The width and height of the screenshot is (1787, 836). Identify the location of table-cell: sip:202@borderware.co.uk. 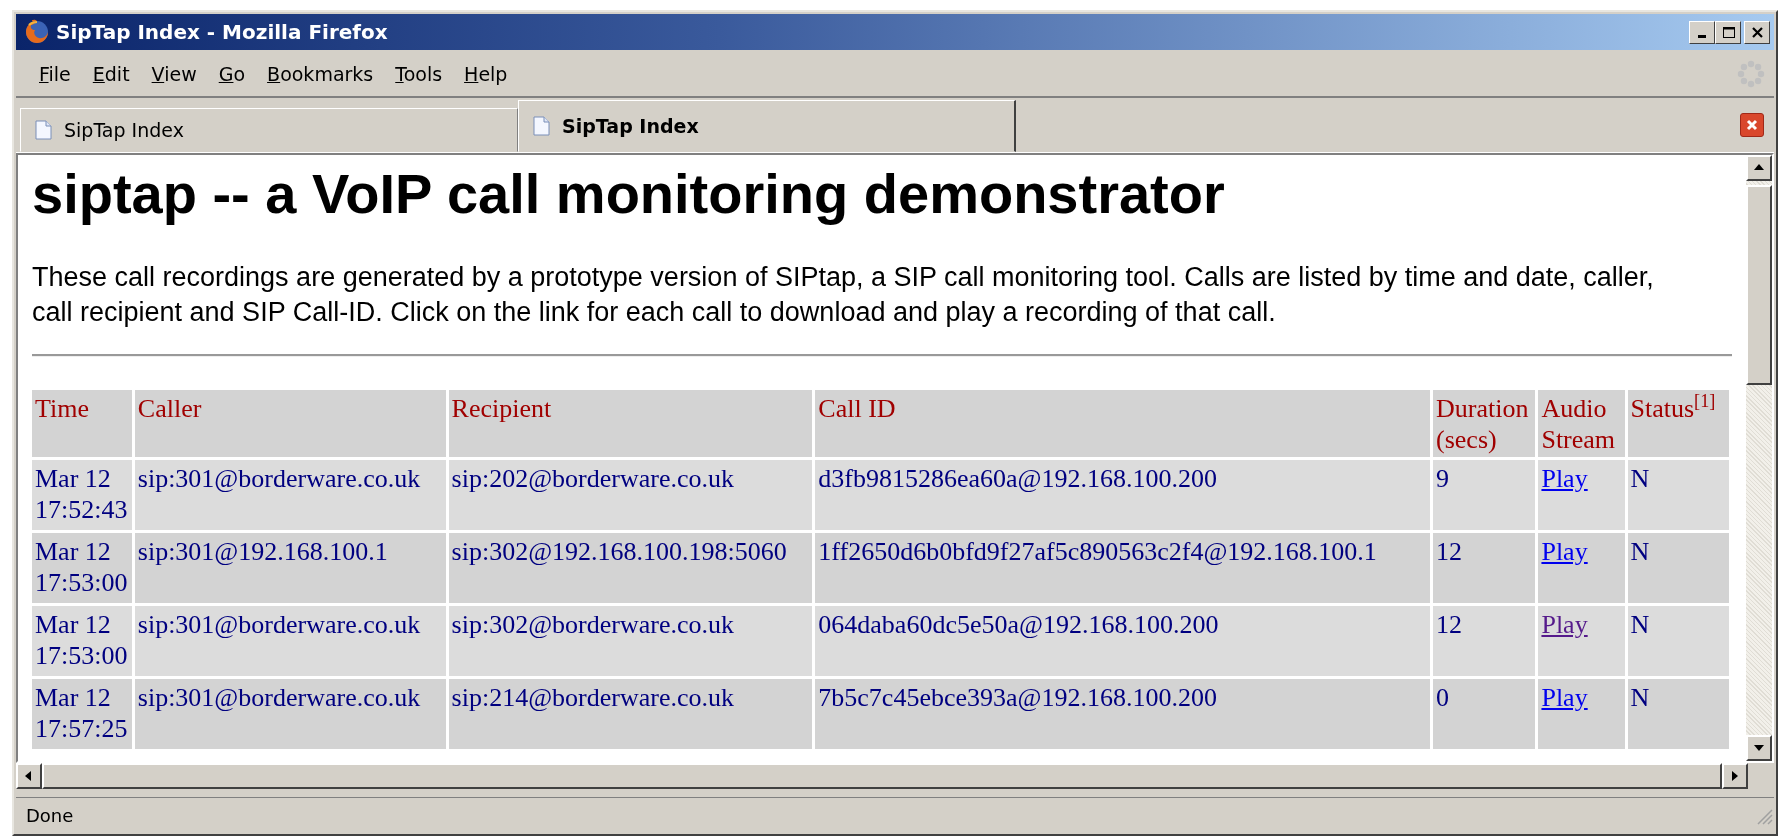
(630, 495).